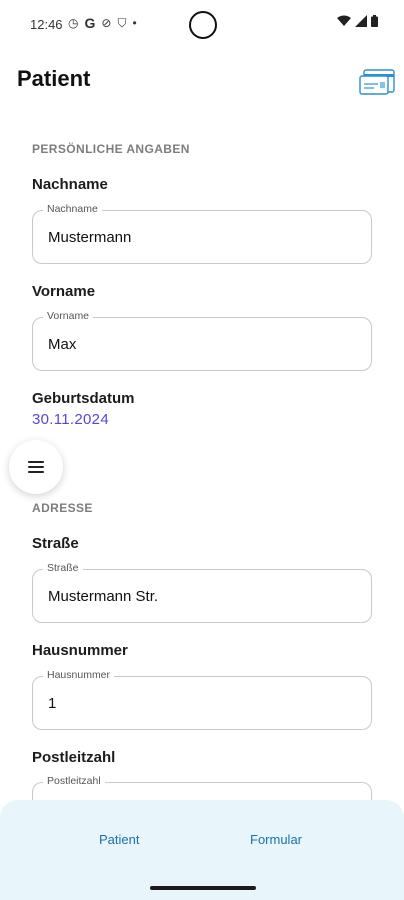 The height and width of the screenshot is (900, 404). Describe the element at coordinates (202, 592) in the screenshot. I see `street-field: Straße Mustermann Str.` at that location.